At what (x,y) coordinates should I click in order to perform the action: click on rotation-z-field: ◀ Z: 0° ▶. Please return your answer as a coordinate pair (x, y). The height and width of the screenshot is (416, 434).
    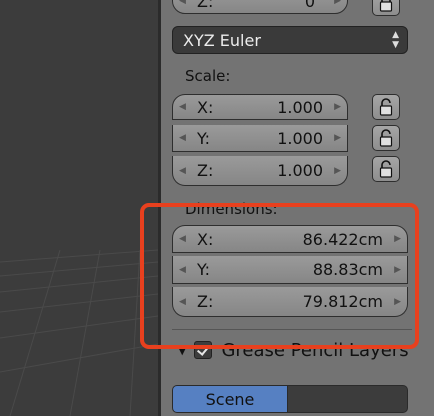
    Looking at the image, I should click on (260, 7).